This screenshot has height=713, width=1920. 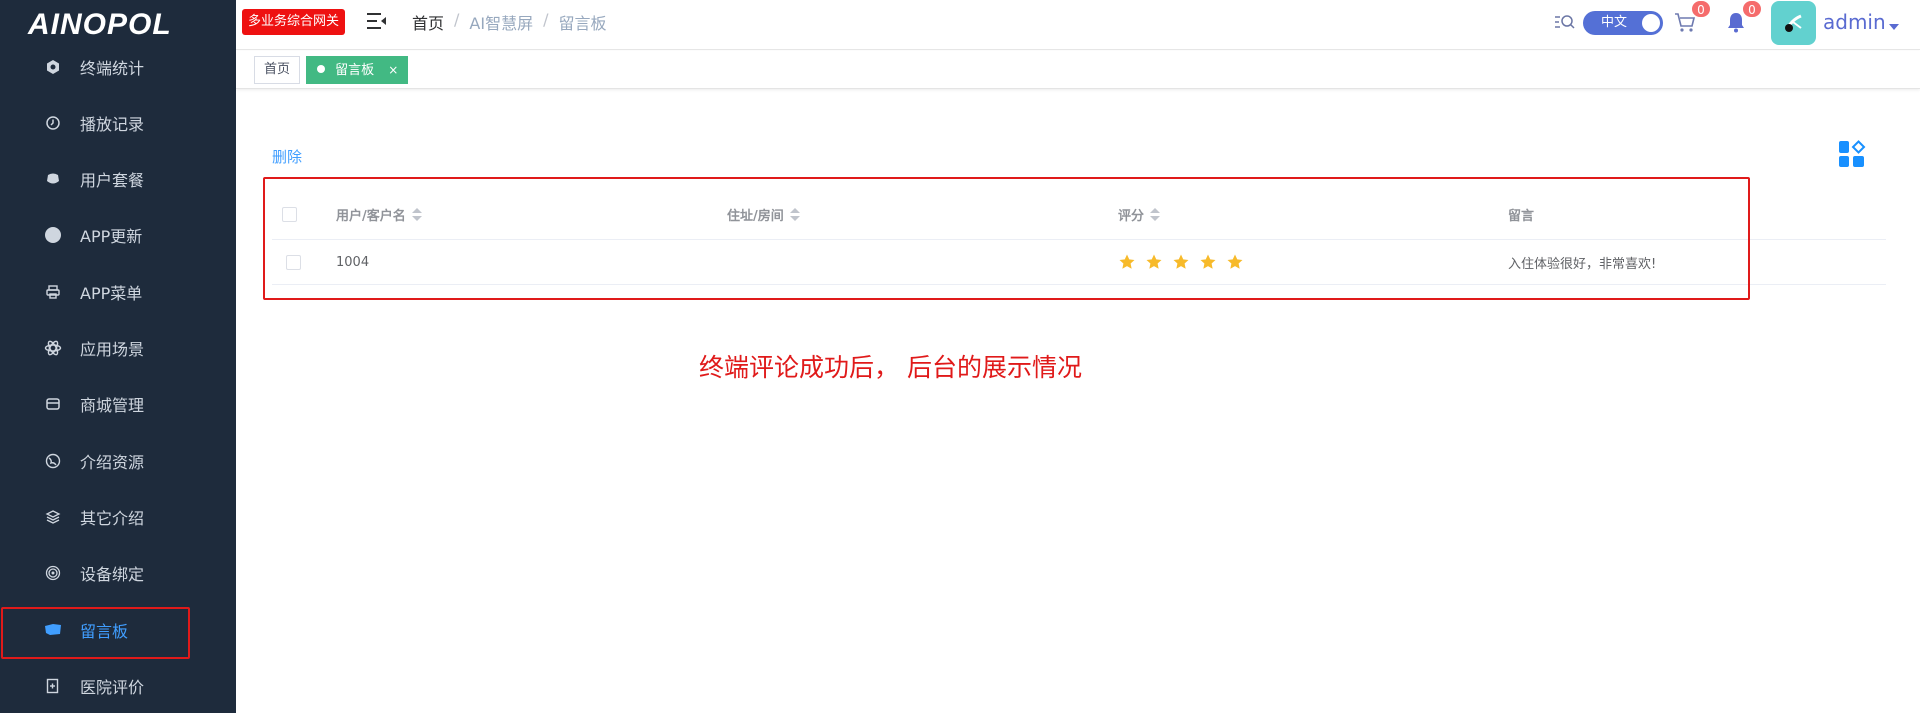 What do you see at coordinates (112, 405) in the screenshot?
I see `sidebar-item-label: 商城管理` at bounding box center [112, 405].